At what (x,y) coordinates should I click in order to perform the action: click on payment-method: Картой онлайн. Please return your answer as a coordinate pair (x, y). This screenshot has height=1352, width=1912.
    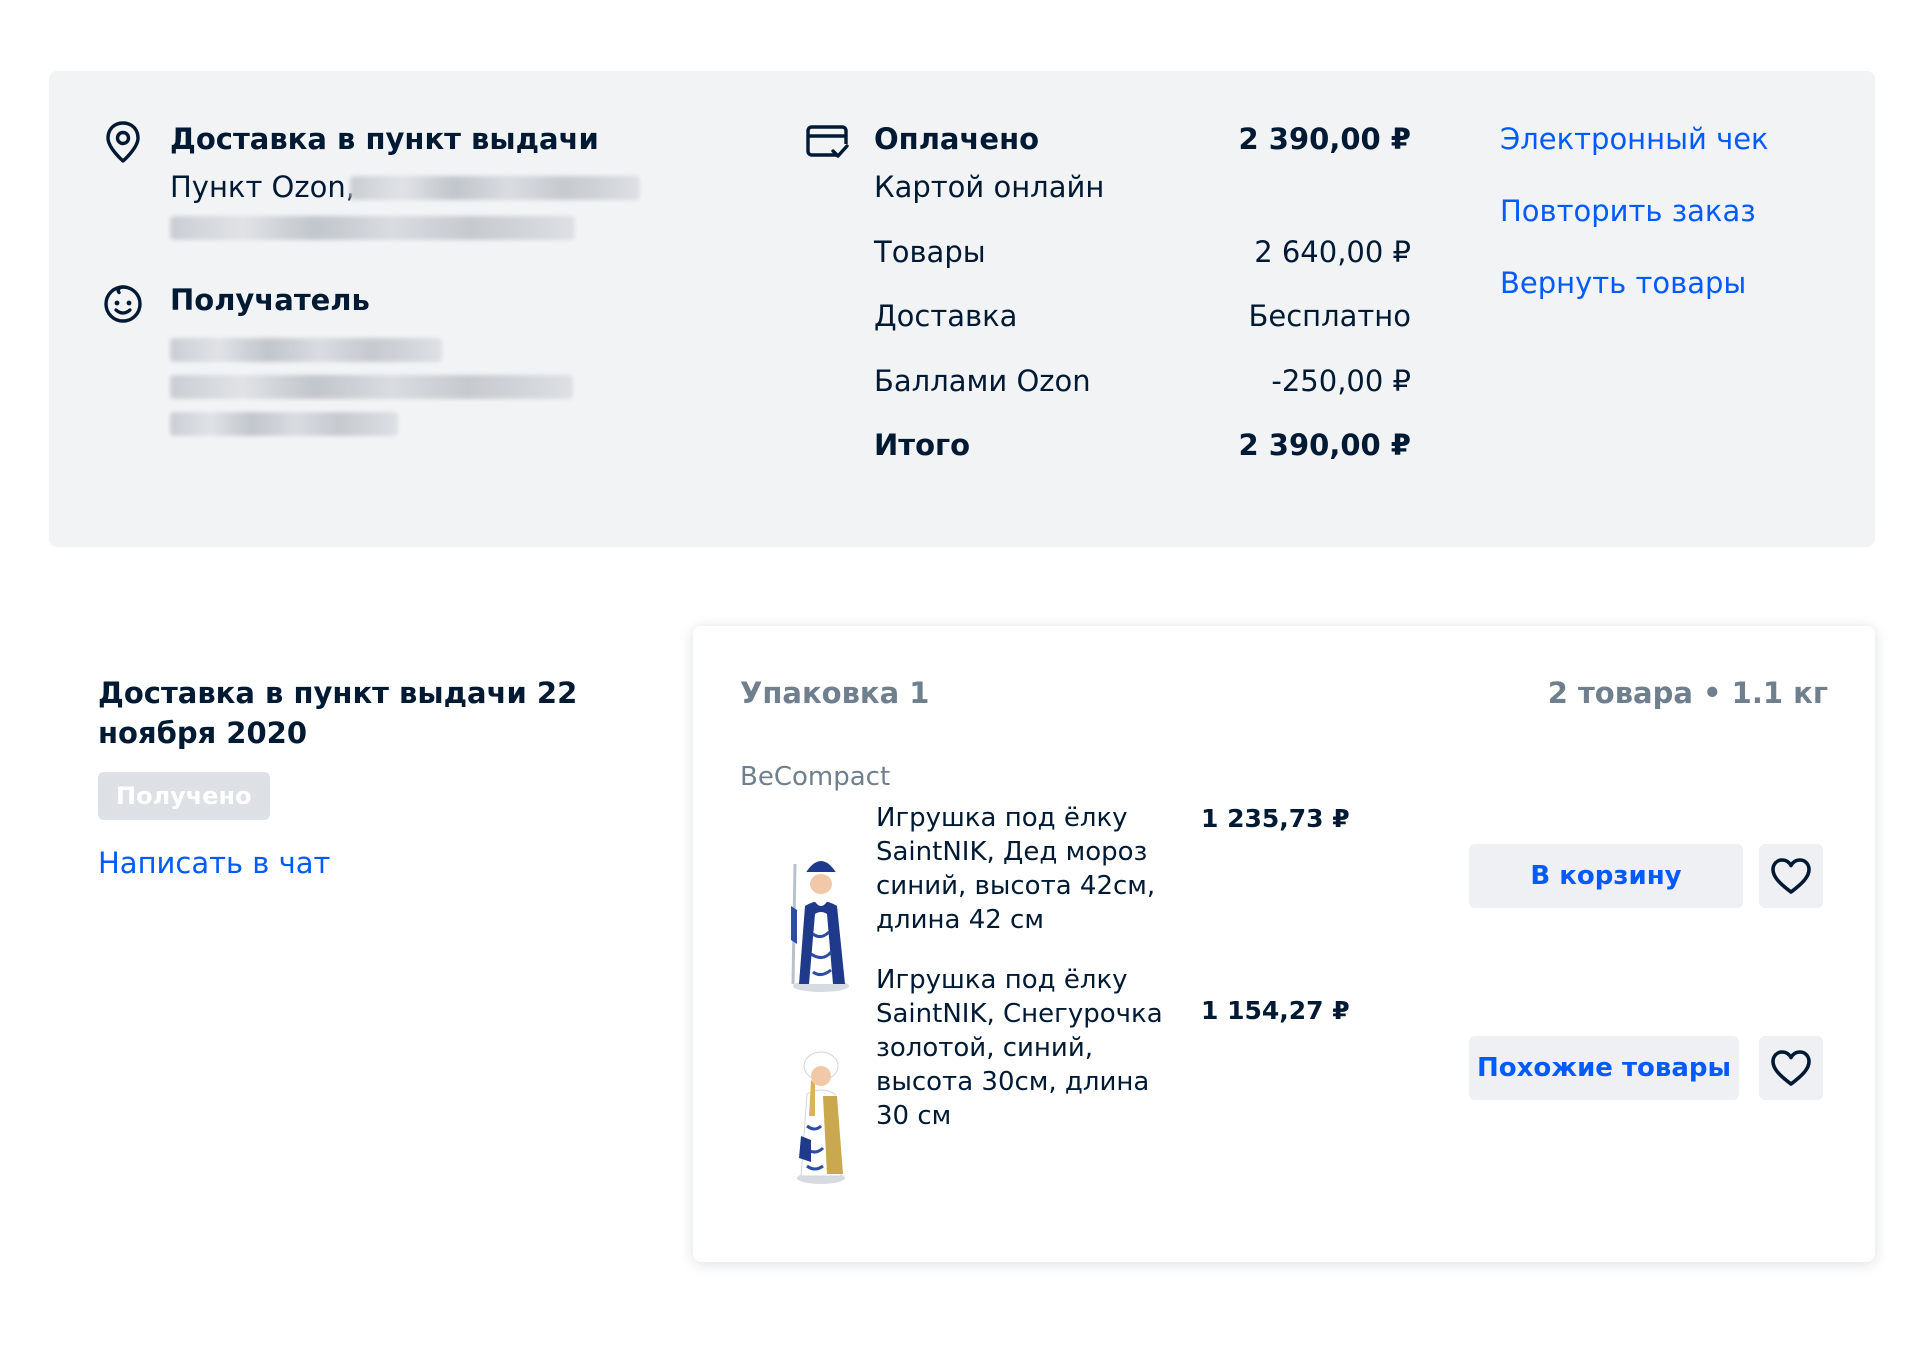
    Looking at the image, I should click on (989, 187).